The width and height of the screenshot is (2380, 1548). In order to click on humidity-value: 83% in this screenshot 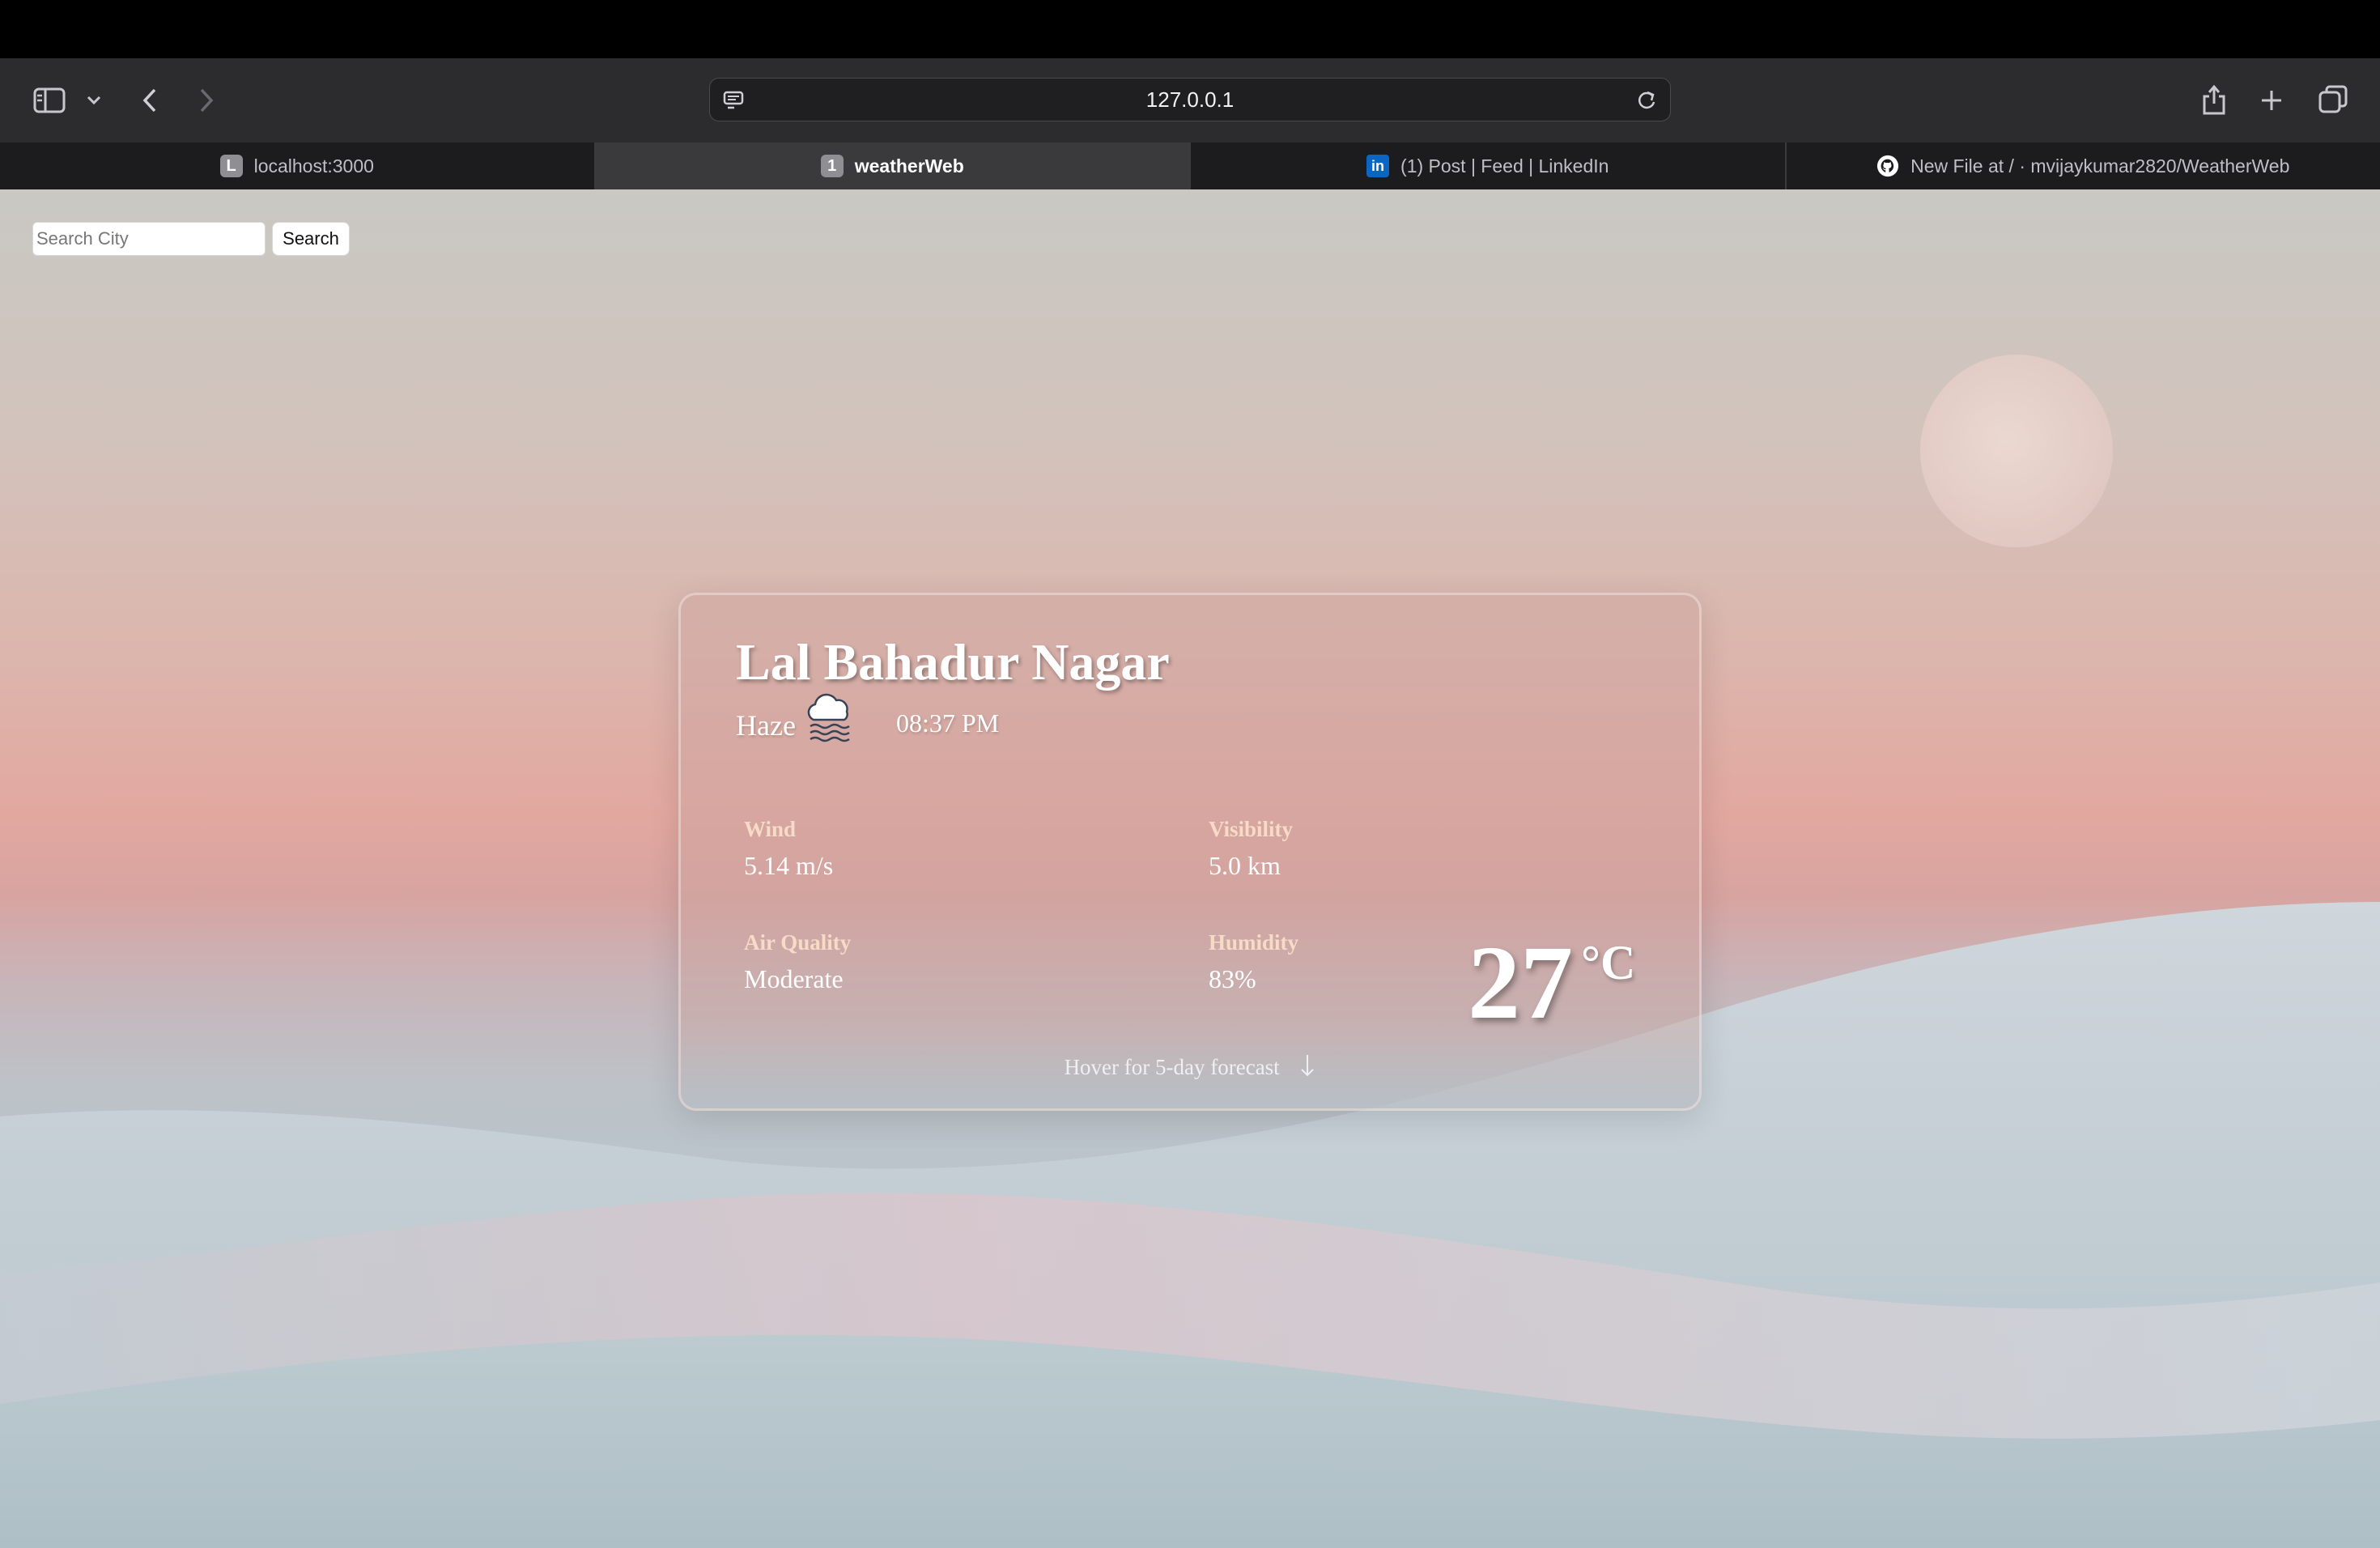, I will do `click(1232, 979)`.